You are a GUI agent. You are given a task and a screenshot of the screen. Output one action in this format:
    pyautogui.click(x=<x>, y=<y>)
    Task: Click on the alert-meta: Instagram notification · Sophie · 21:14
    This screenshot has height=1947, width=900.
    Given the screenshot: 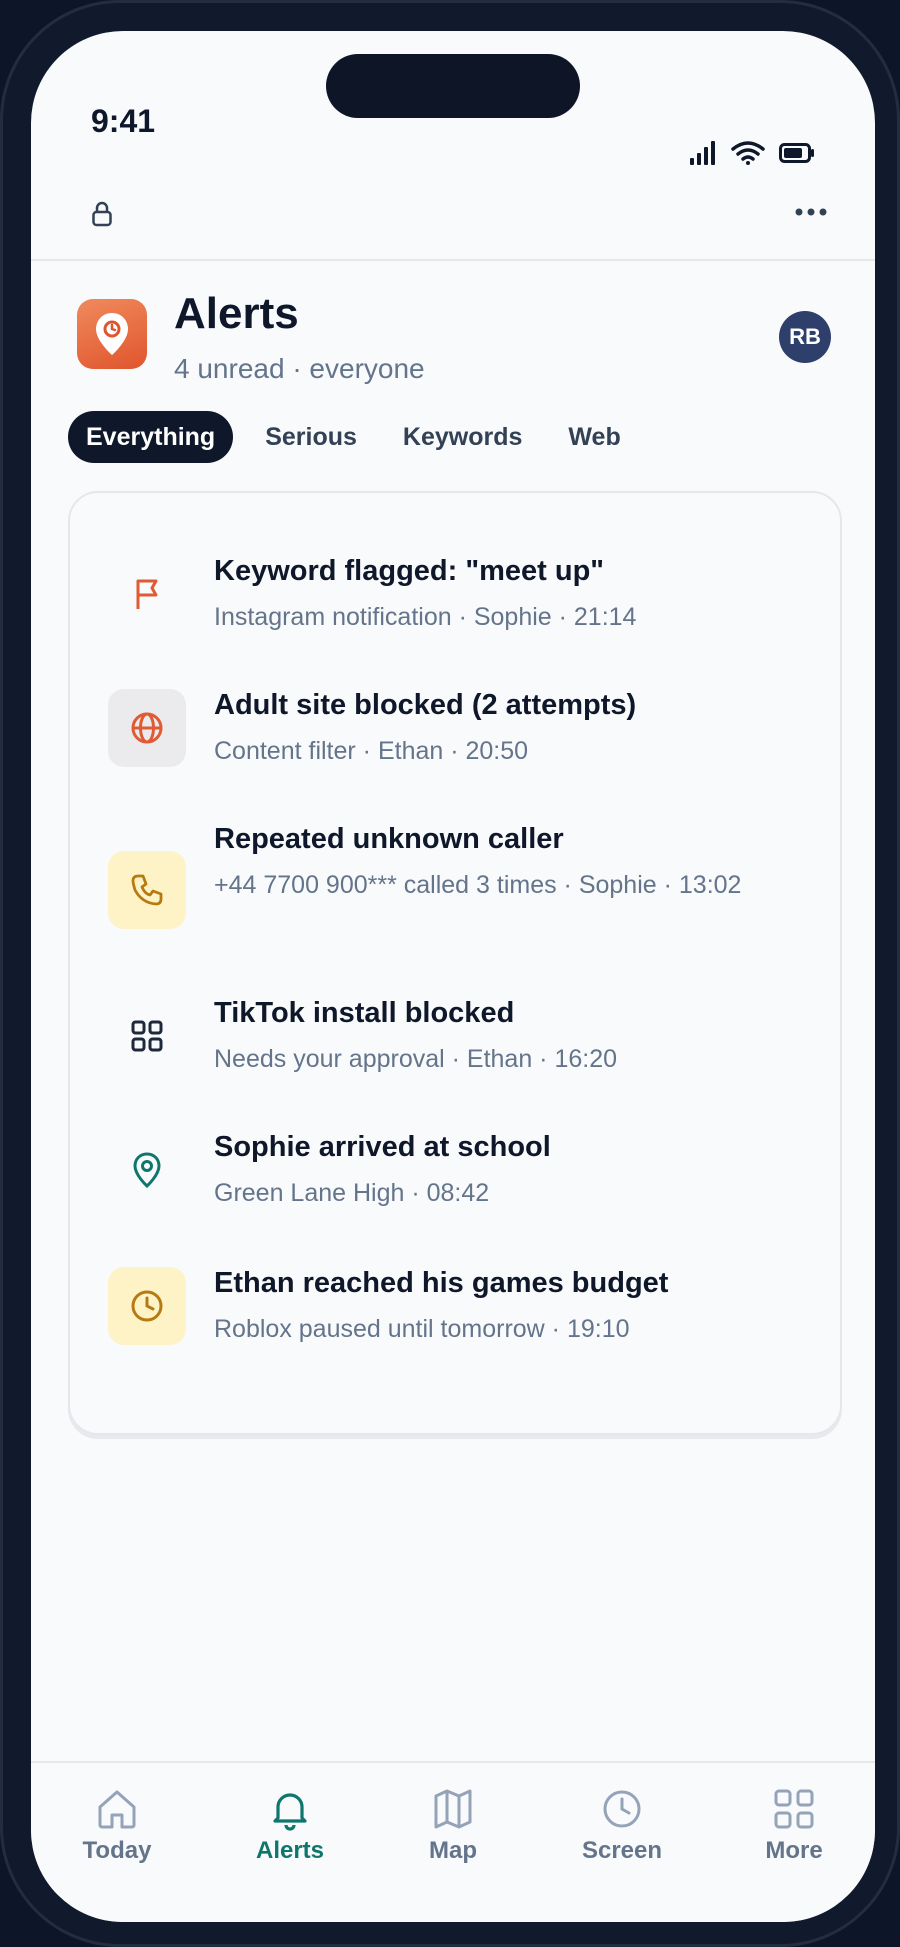 What is the action you would take?
    pyautogui.click(x=425, y=617)
    